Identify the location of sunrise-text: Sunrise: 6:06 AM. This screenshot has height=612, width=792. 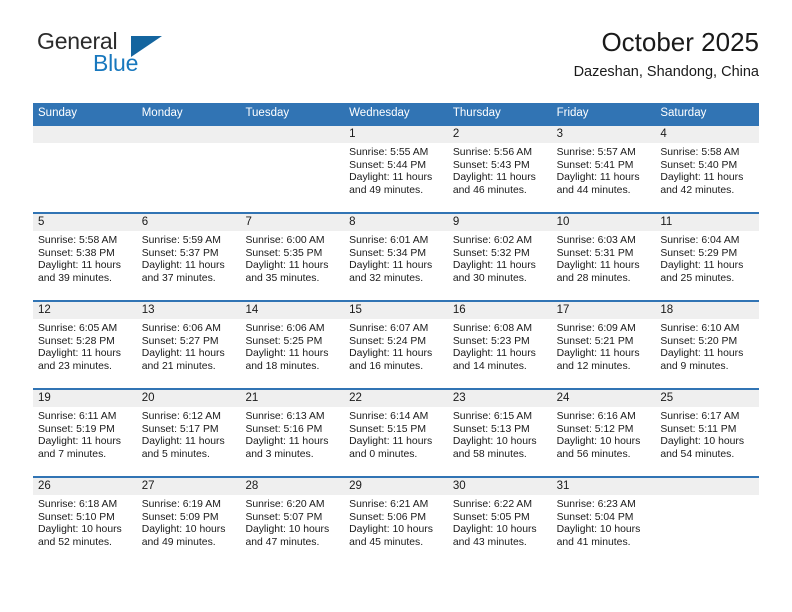
(181, 328).